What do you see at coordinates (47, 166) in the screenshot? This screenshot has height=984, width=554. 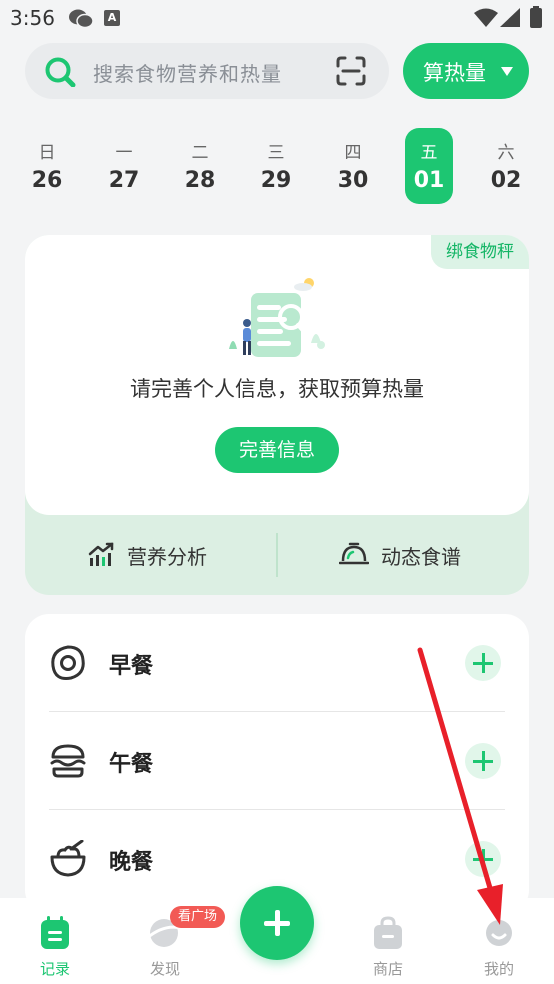 I see `date-item-sun: 日 26` at bounding box center [47, 166].